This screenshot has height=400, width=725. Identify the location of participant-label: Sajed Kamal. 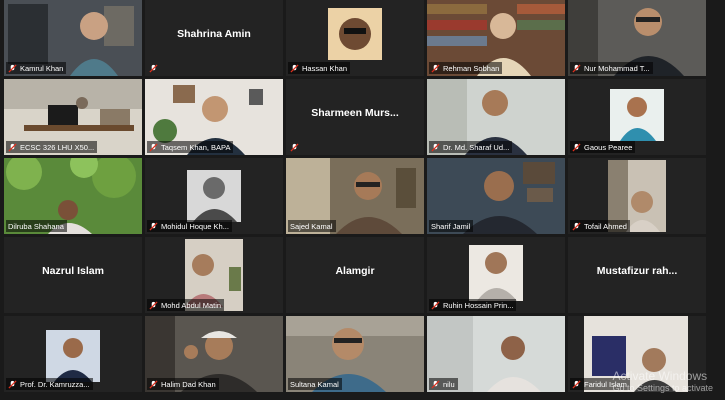
(312, 226).